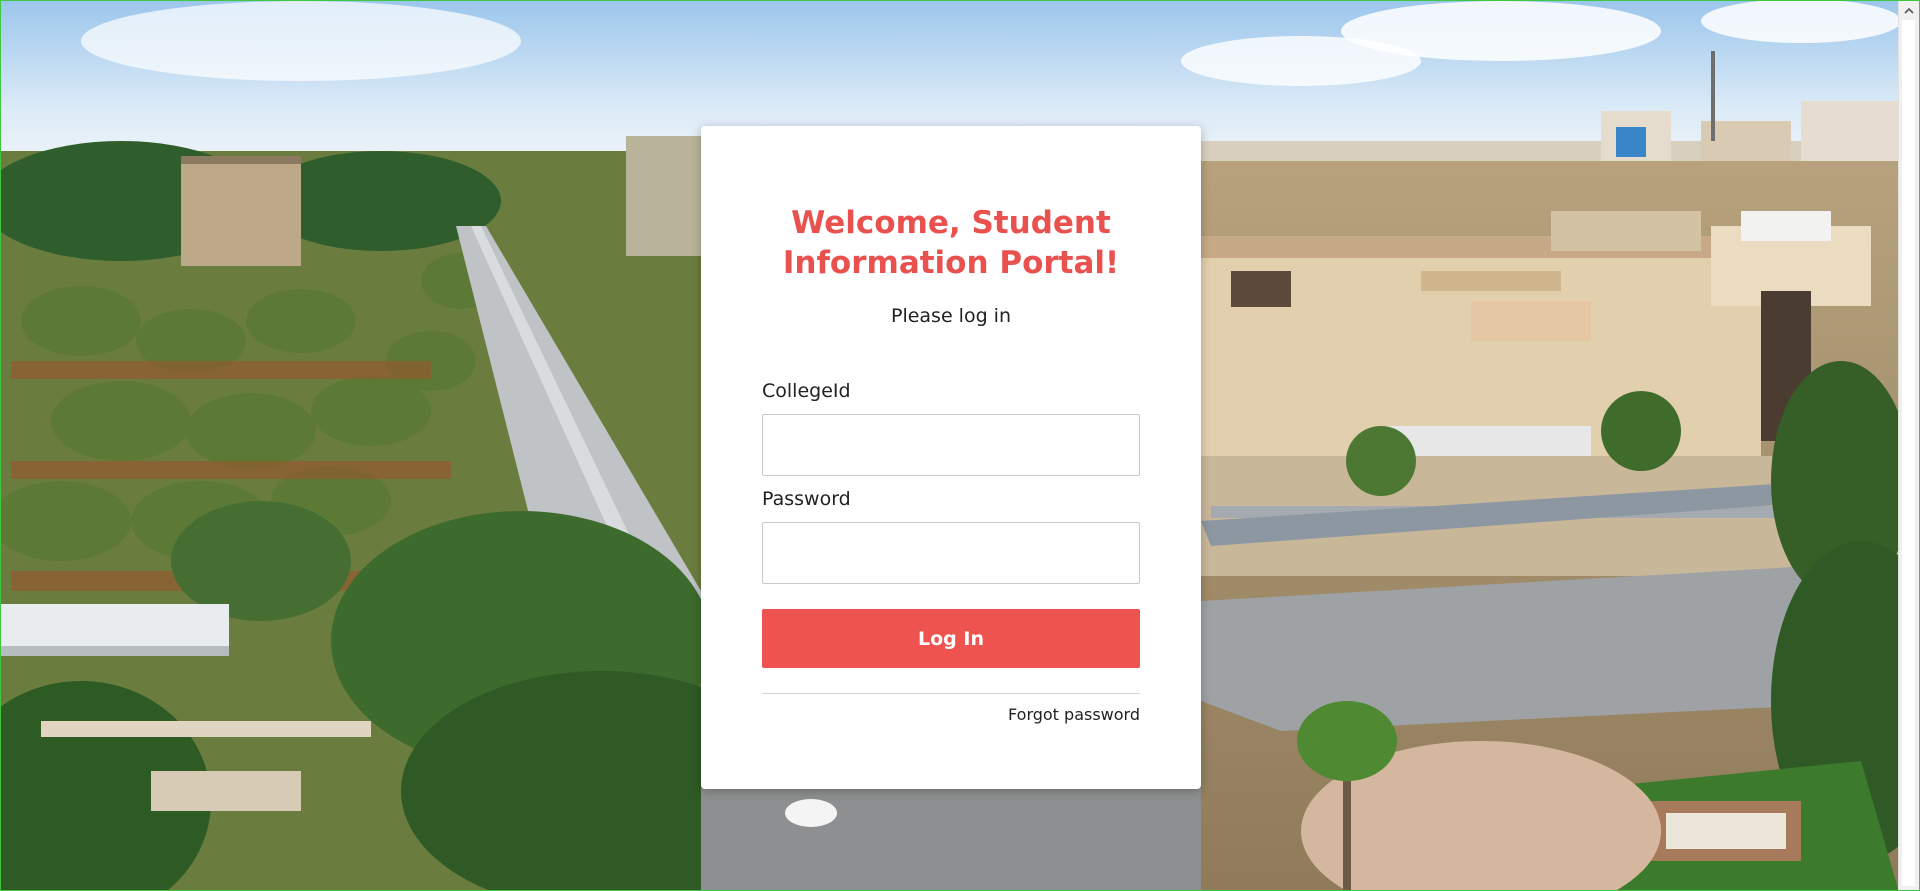 This screenshot has height=891, width=1920. Describe the element at coordinates (951, 316) in the screenshot. I see `login-subtitle: Please log in` at that location.